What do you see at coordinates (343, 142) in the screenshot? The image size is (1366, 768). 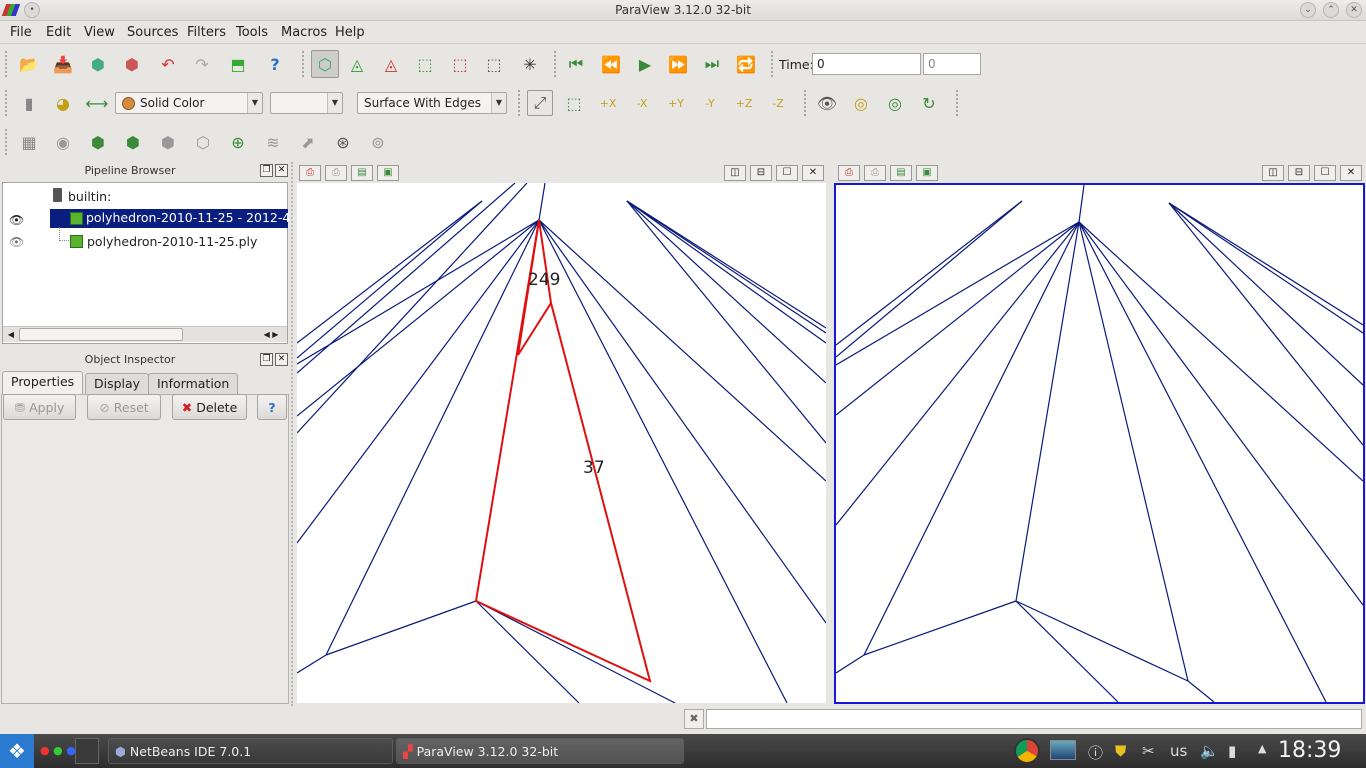 I see `group-datasets-icon: ⊛` at bounding box center [343, 142].